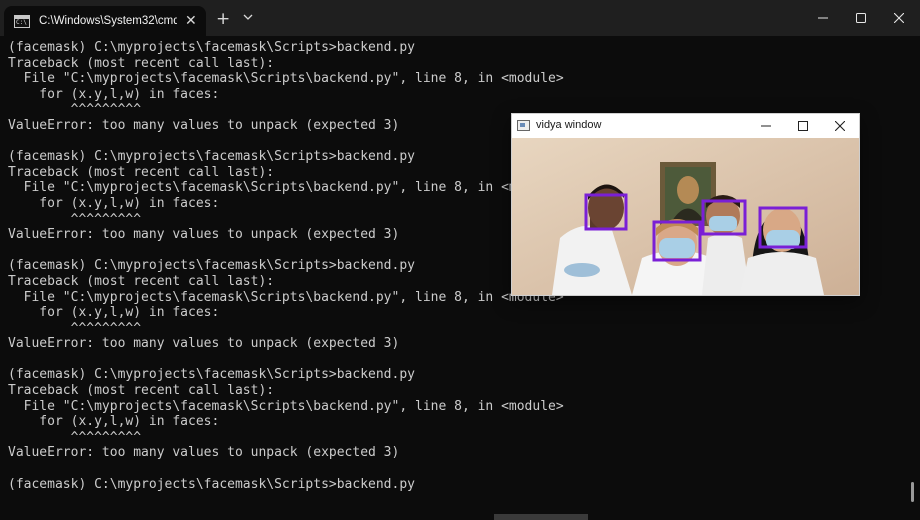 The image size is (920, 520). What do you see at coordinates (248, 17) in the screenshot?
I see `tab-dropdown-button` at bounding box center [248, 17].